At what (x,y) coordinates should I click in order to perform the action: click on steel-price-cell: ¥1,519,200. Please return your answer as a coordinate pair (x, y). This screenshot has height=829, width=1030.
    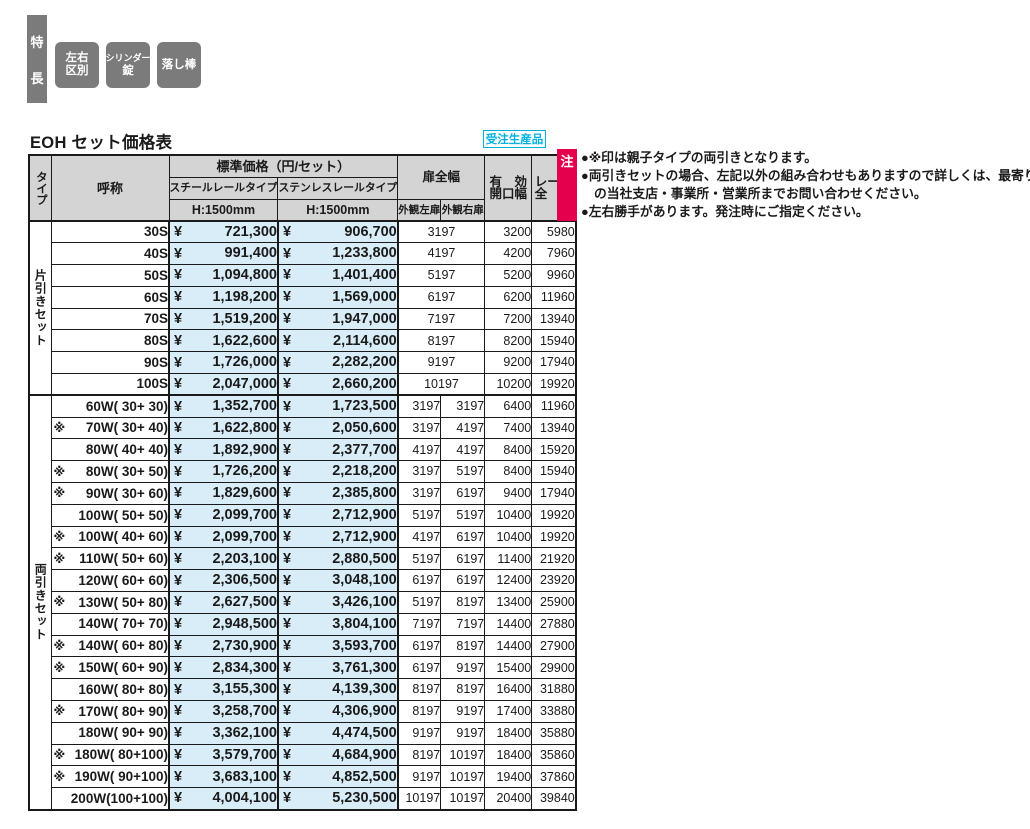
    Looking at the image, I should click on (223, 319).